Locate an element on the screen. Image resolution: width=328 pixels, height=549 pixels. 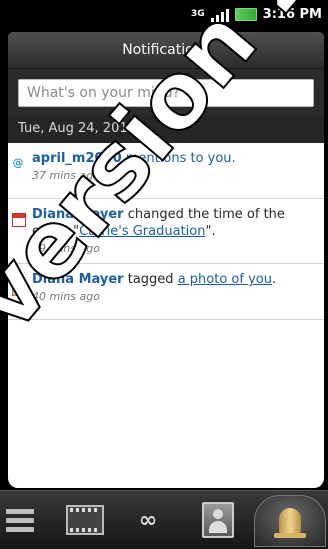
link-icon: ∞ is located at coordinates (148, 520).